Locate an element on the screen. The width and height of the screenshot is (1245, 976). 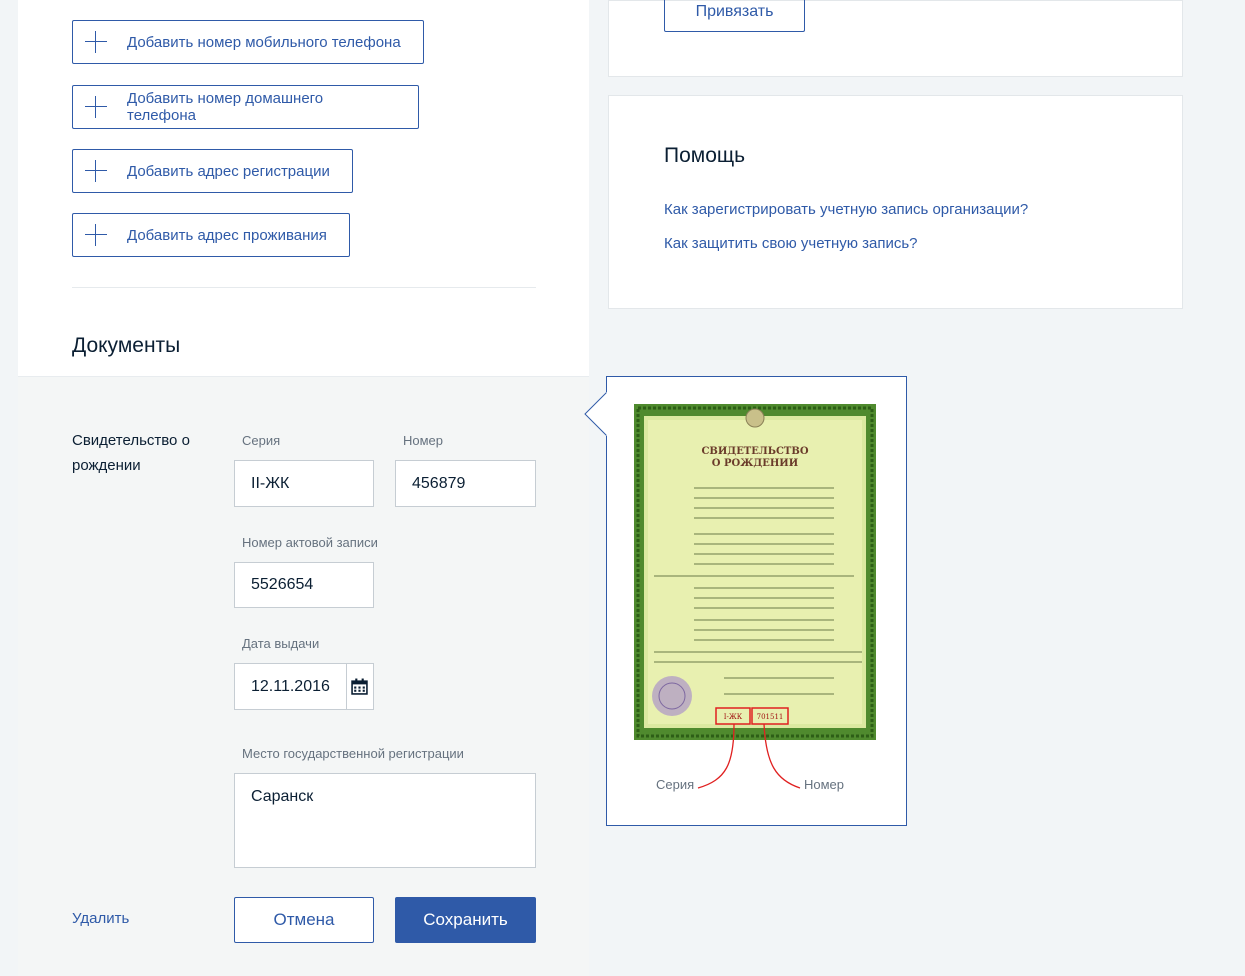
number-input: 456879 is located at coordinates (465, 483).